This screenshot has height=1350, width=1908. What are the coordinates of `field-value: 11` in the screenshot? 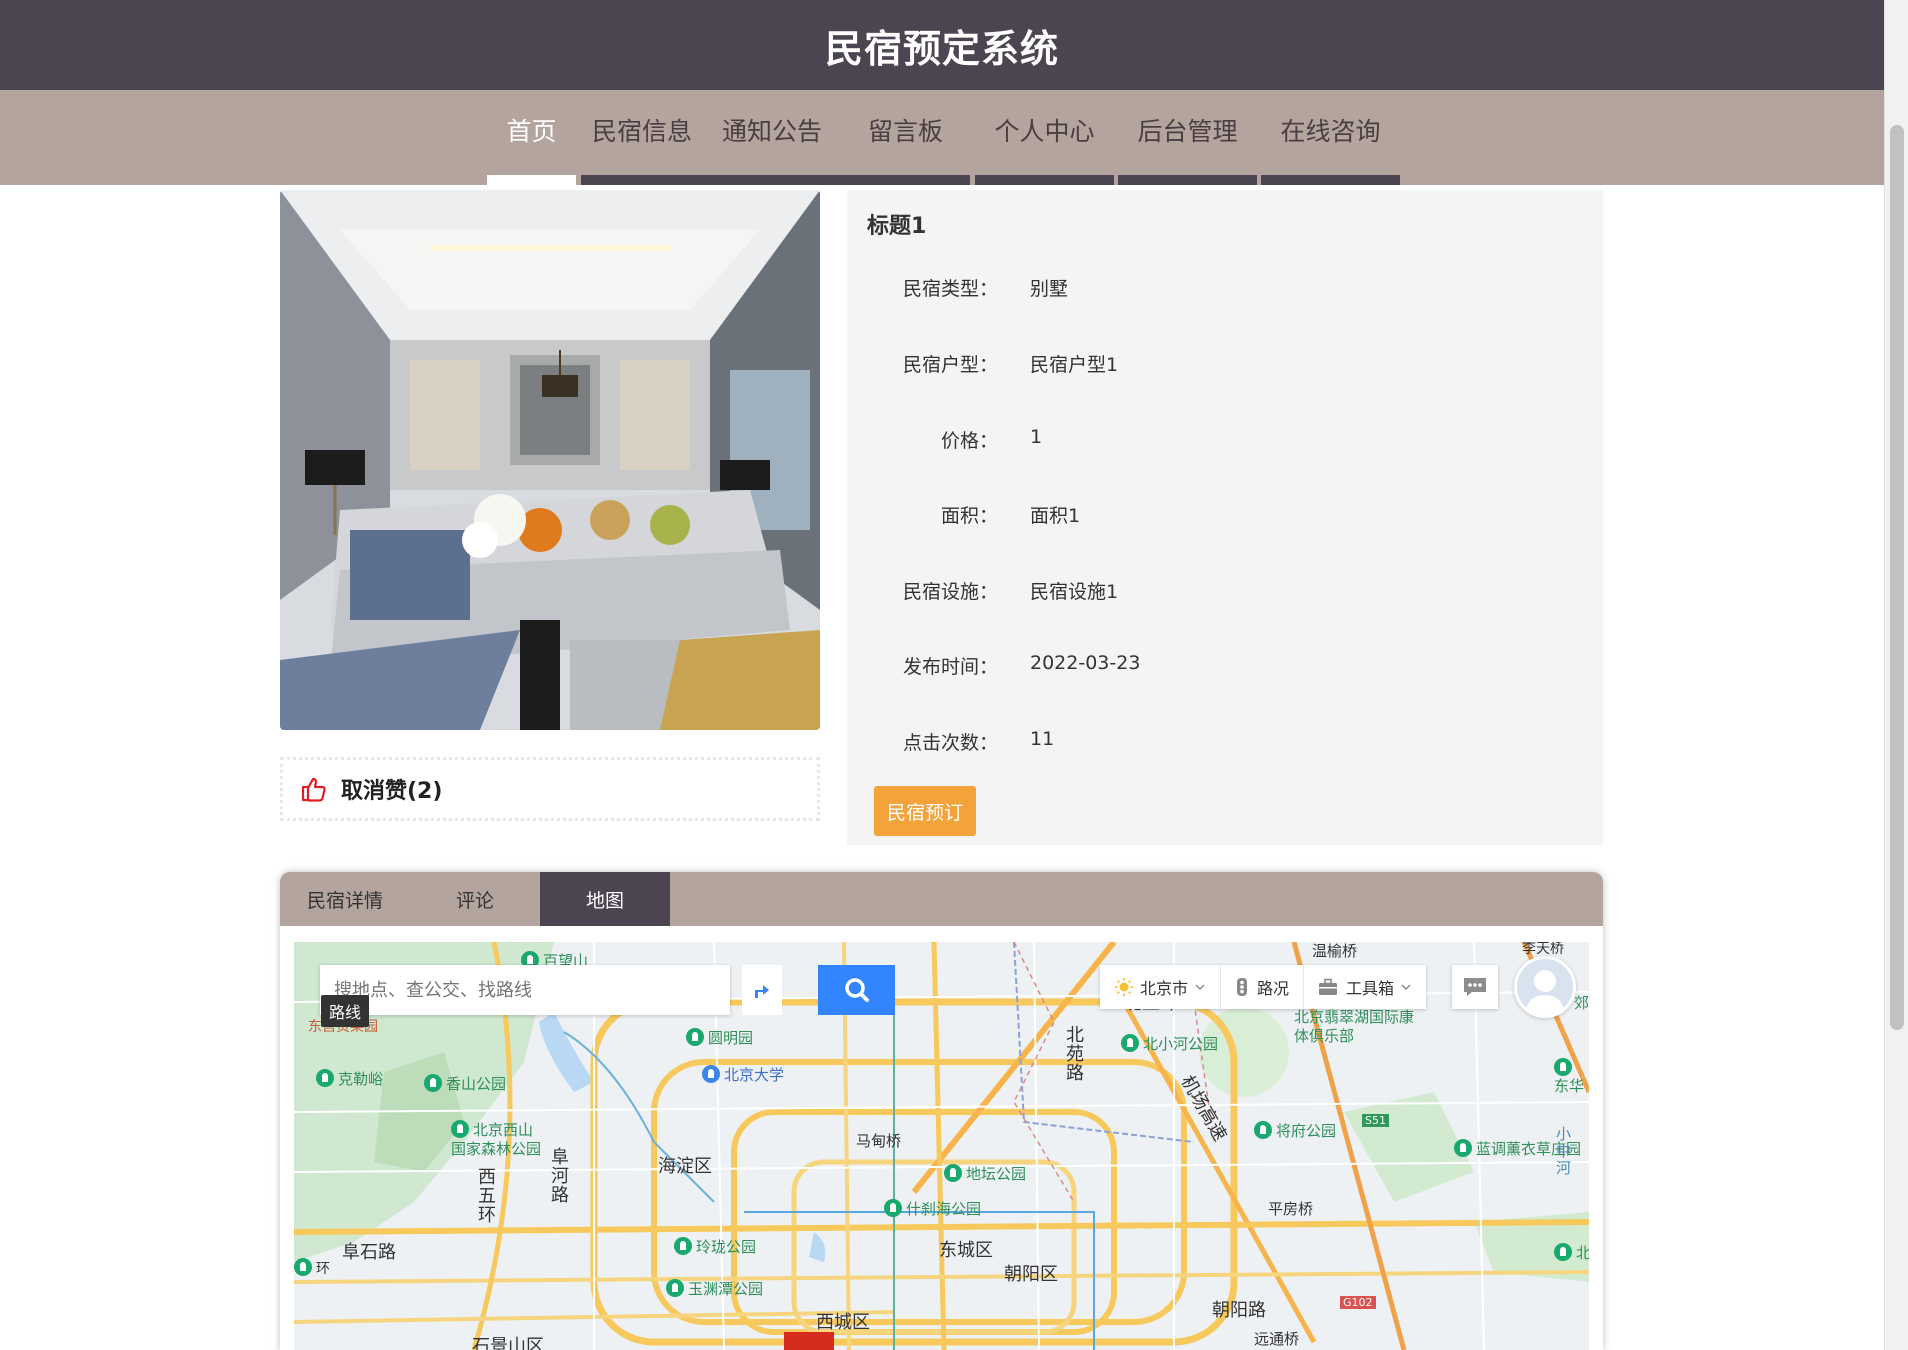 It's located at (1042, 739).